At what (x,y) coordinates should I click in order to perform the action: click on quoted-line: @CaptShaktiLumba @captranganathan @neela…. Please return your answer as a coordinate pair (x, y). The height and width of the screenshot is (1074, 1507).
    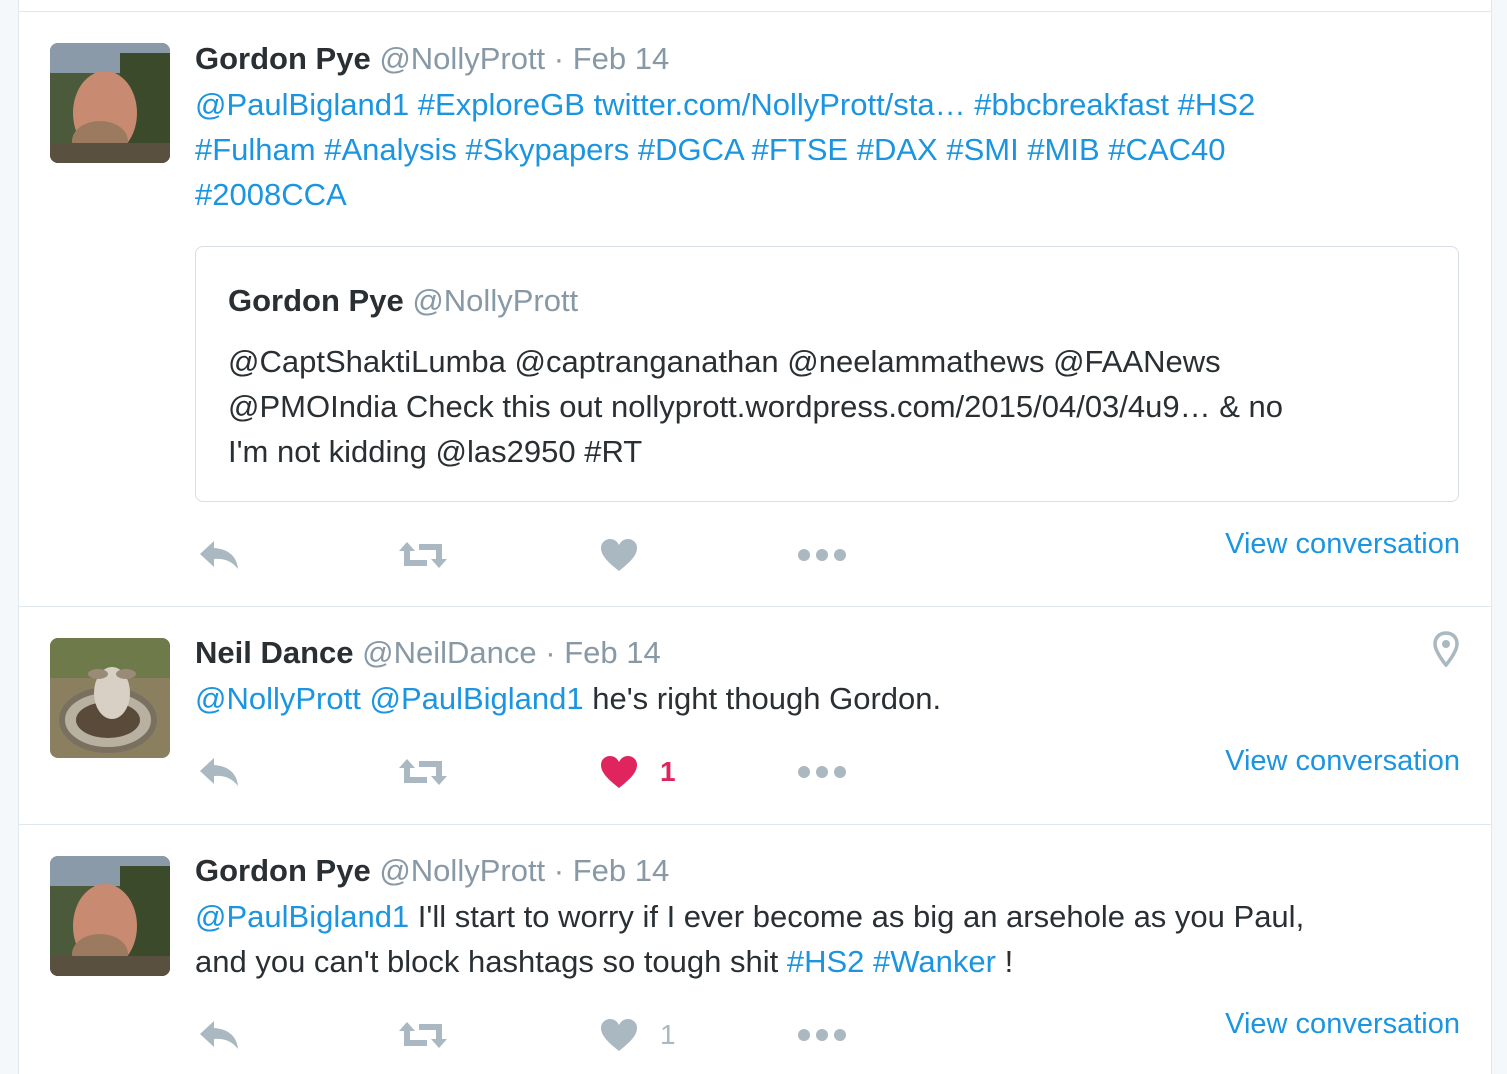
    Looking at the image, I should click on (724, 361).